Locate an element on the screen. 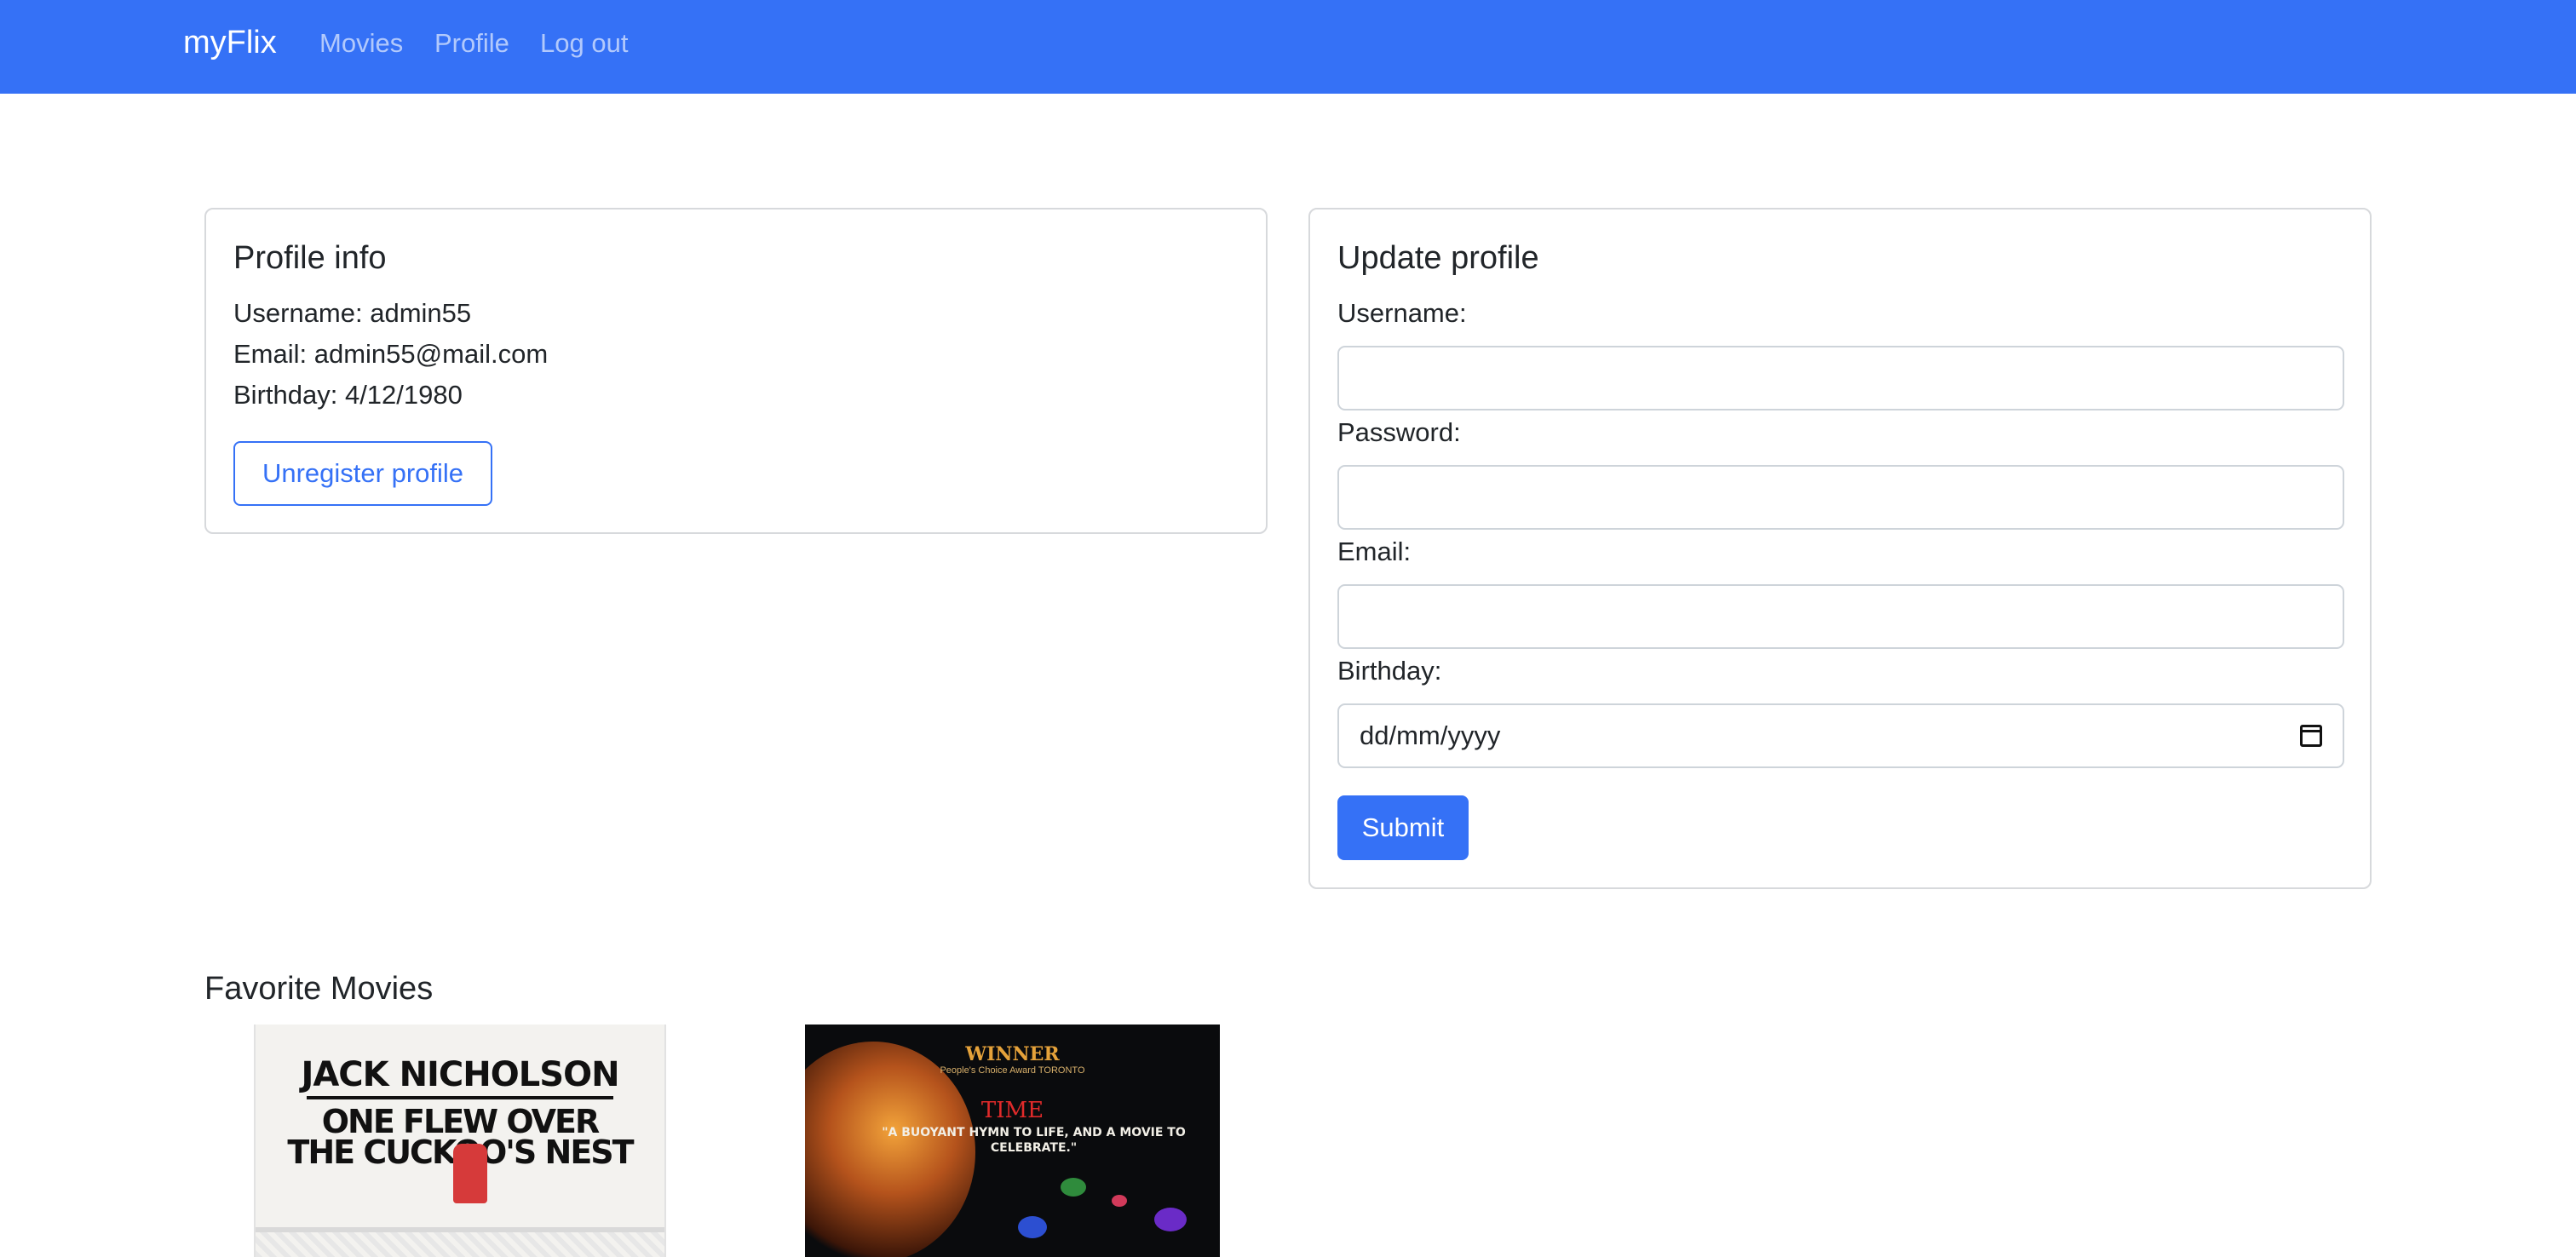 The image size is (2576, 1257). password-label: Password: is located at coordinates (1399, 432).